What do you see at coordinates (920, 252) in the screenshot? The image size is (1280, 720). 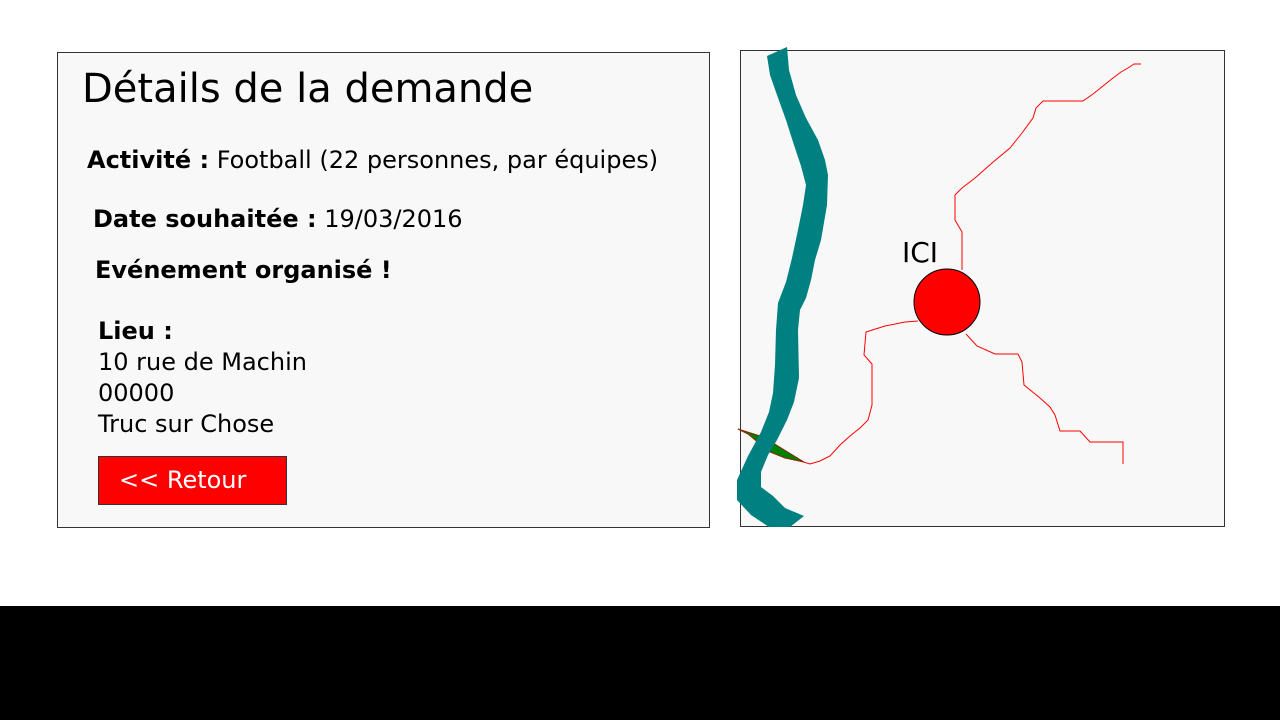 I see `map-marker-label: ICI` at bounding box center [920, 252].